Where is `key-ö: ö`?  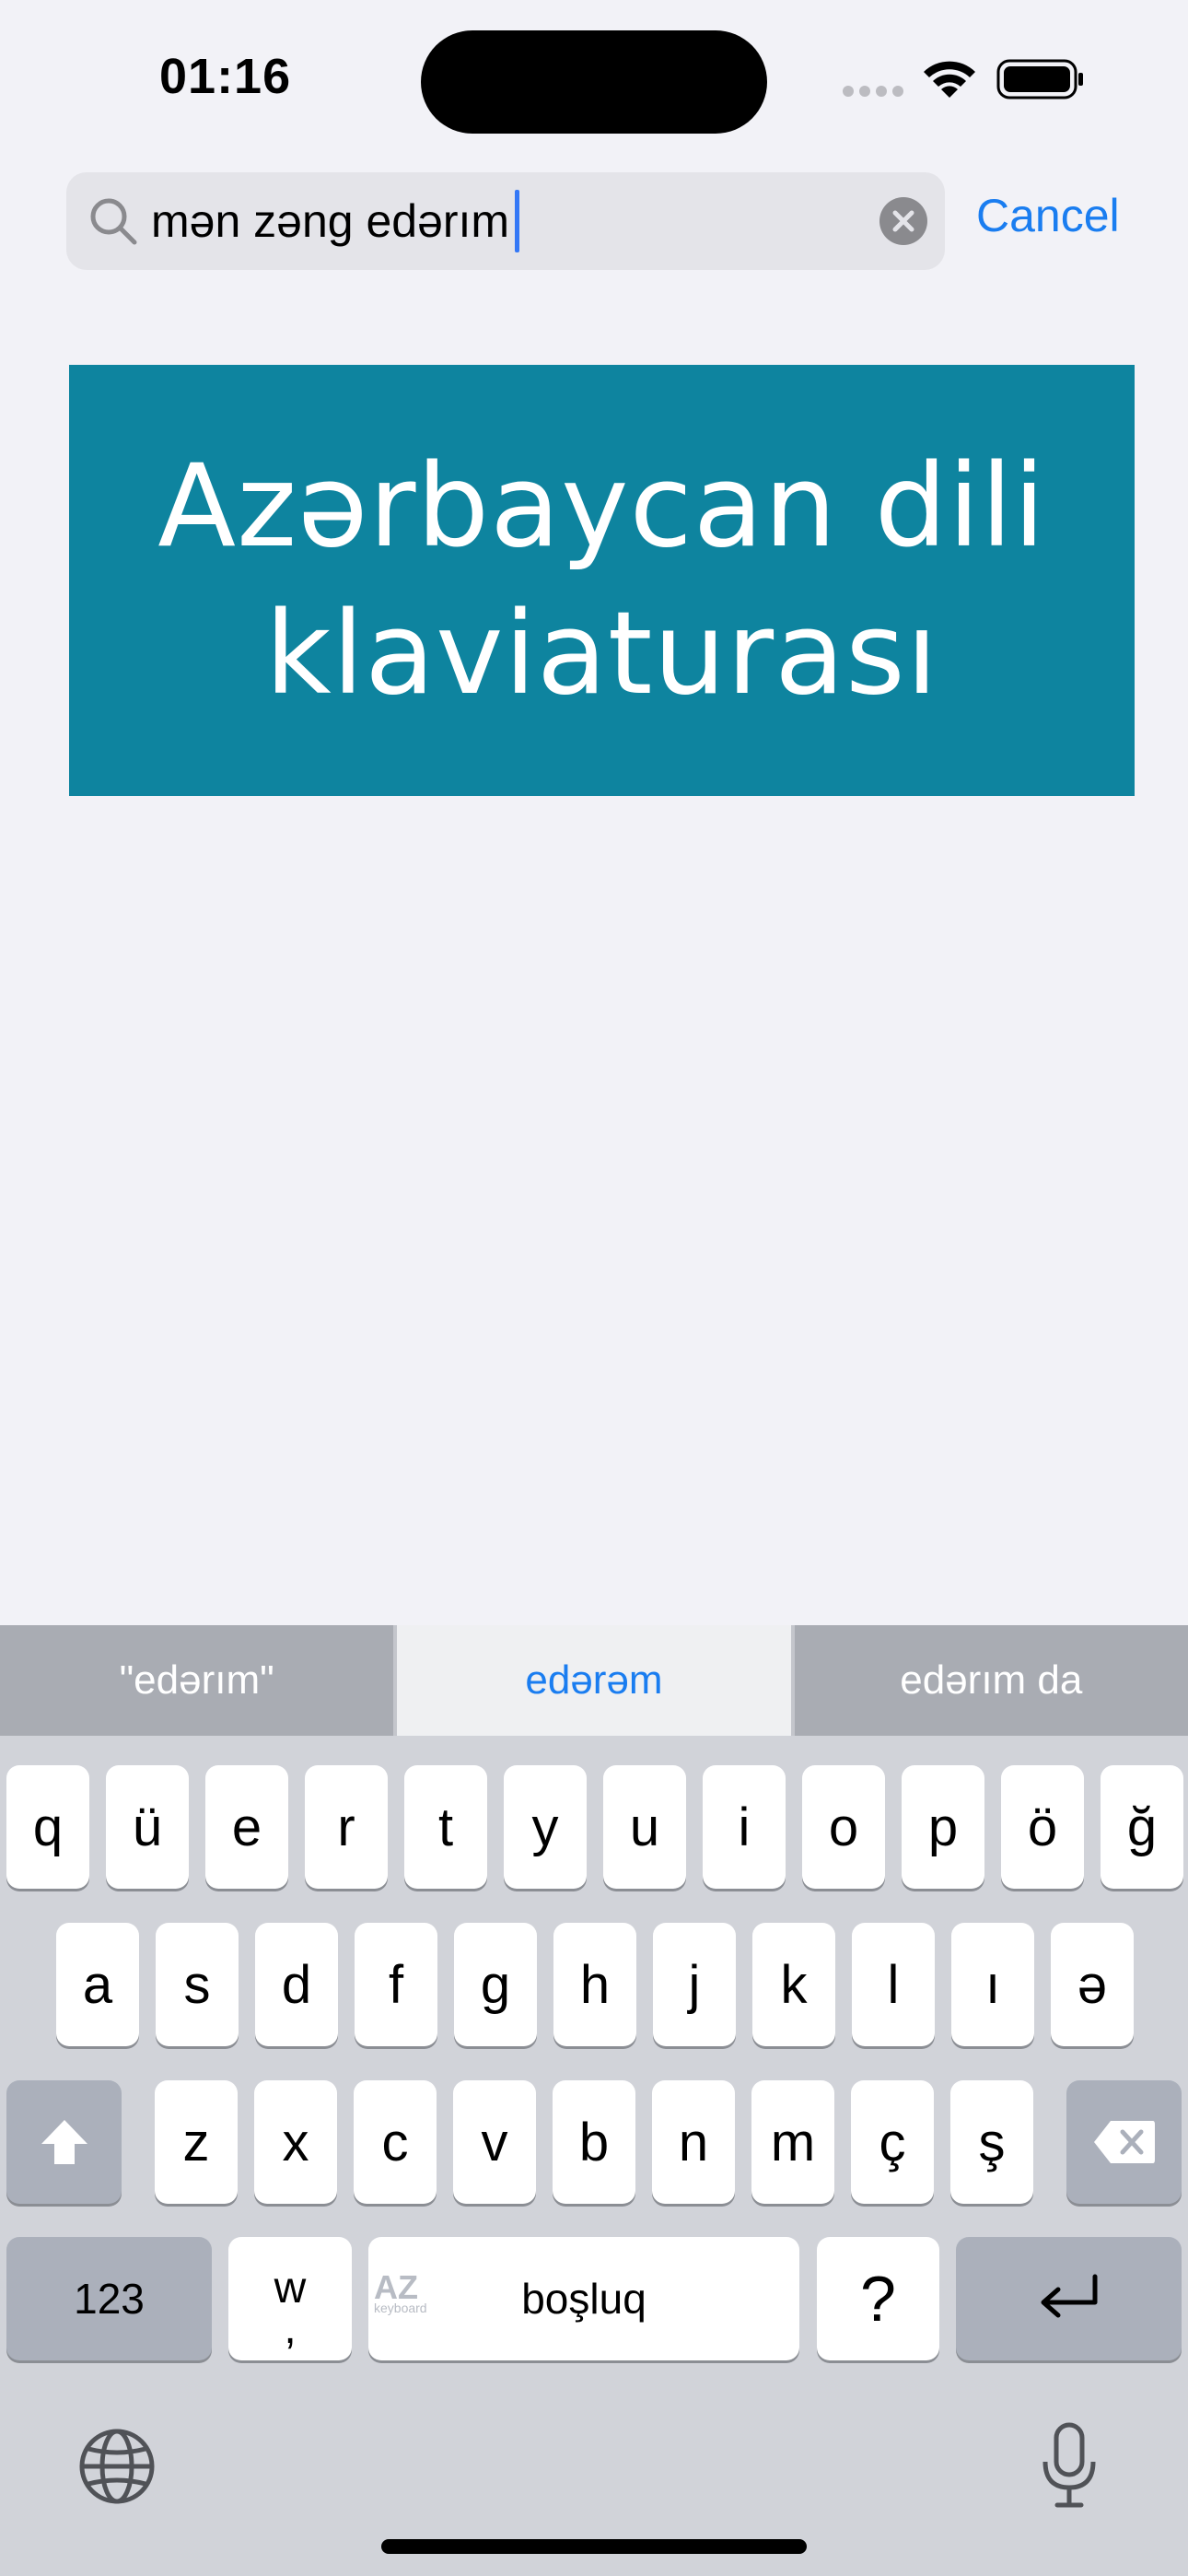 key-ö: ö is located at coordinates (1042, 1827).